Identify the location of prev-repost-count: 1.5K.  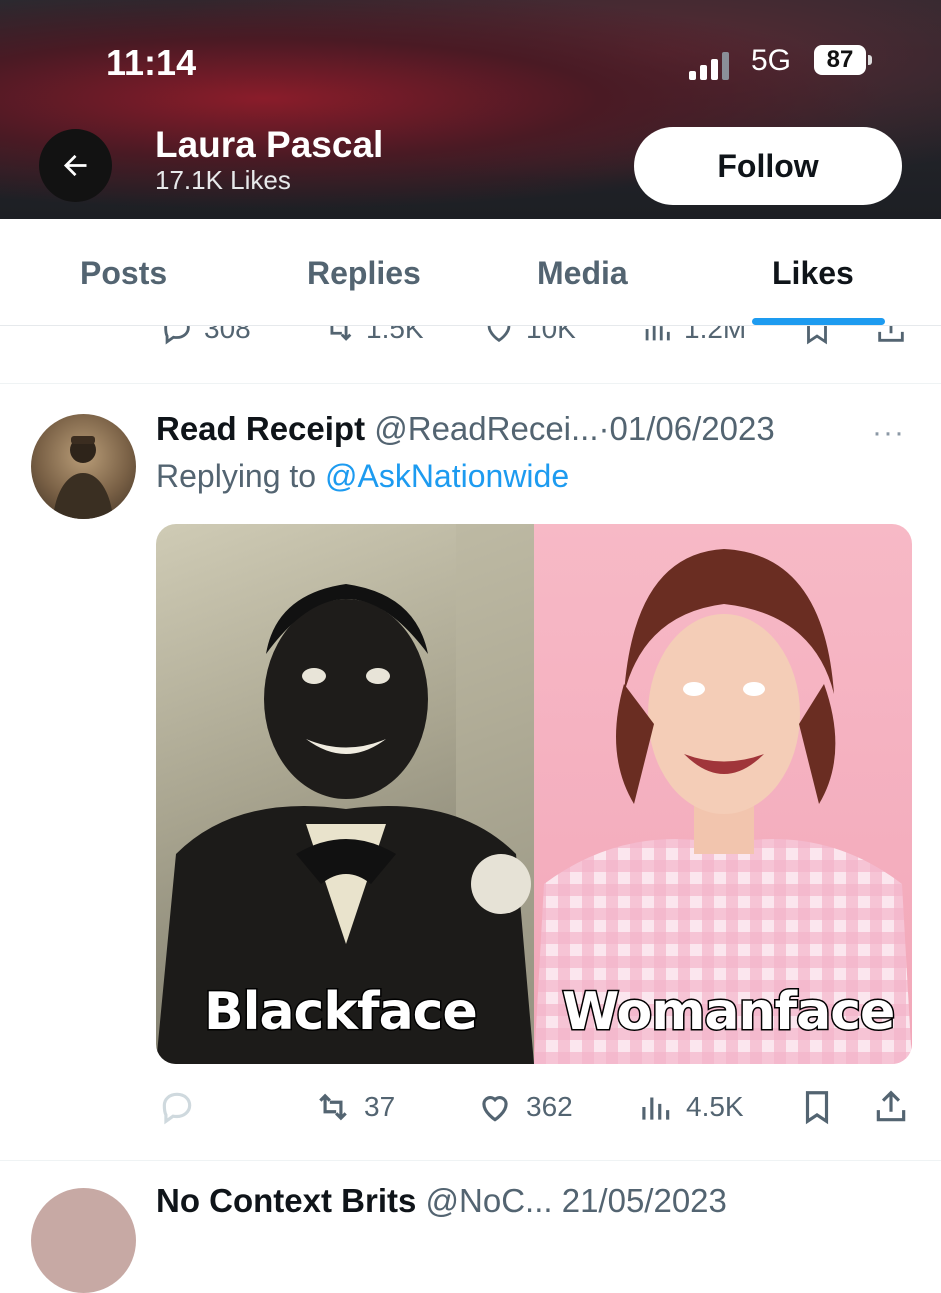
(395, 335).